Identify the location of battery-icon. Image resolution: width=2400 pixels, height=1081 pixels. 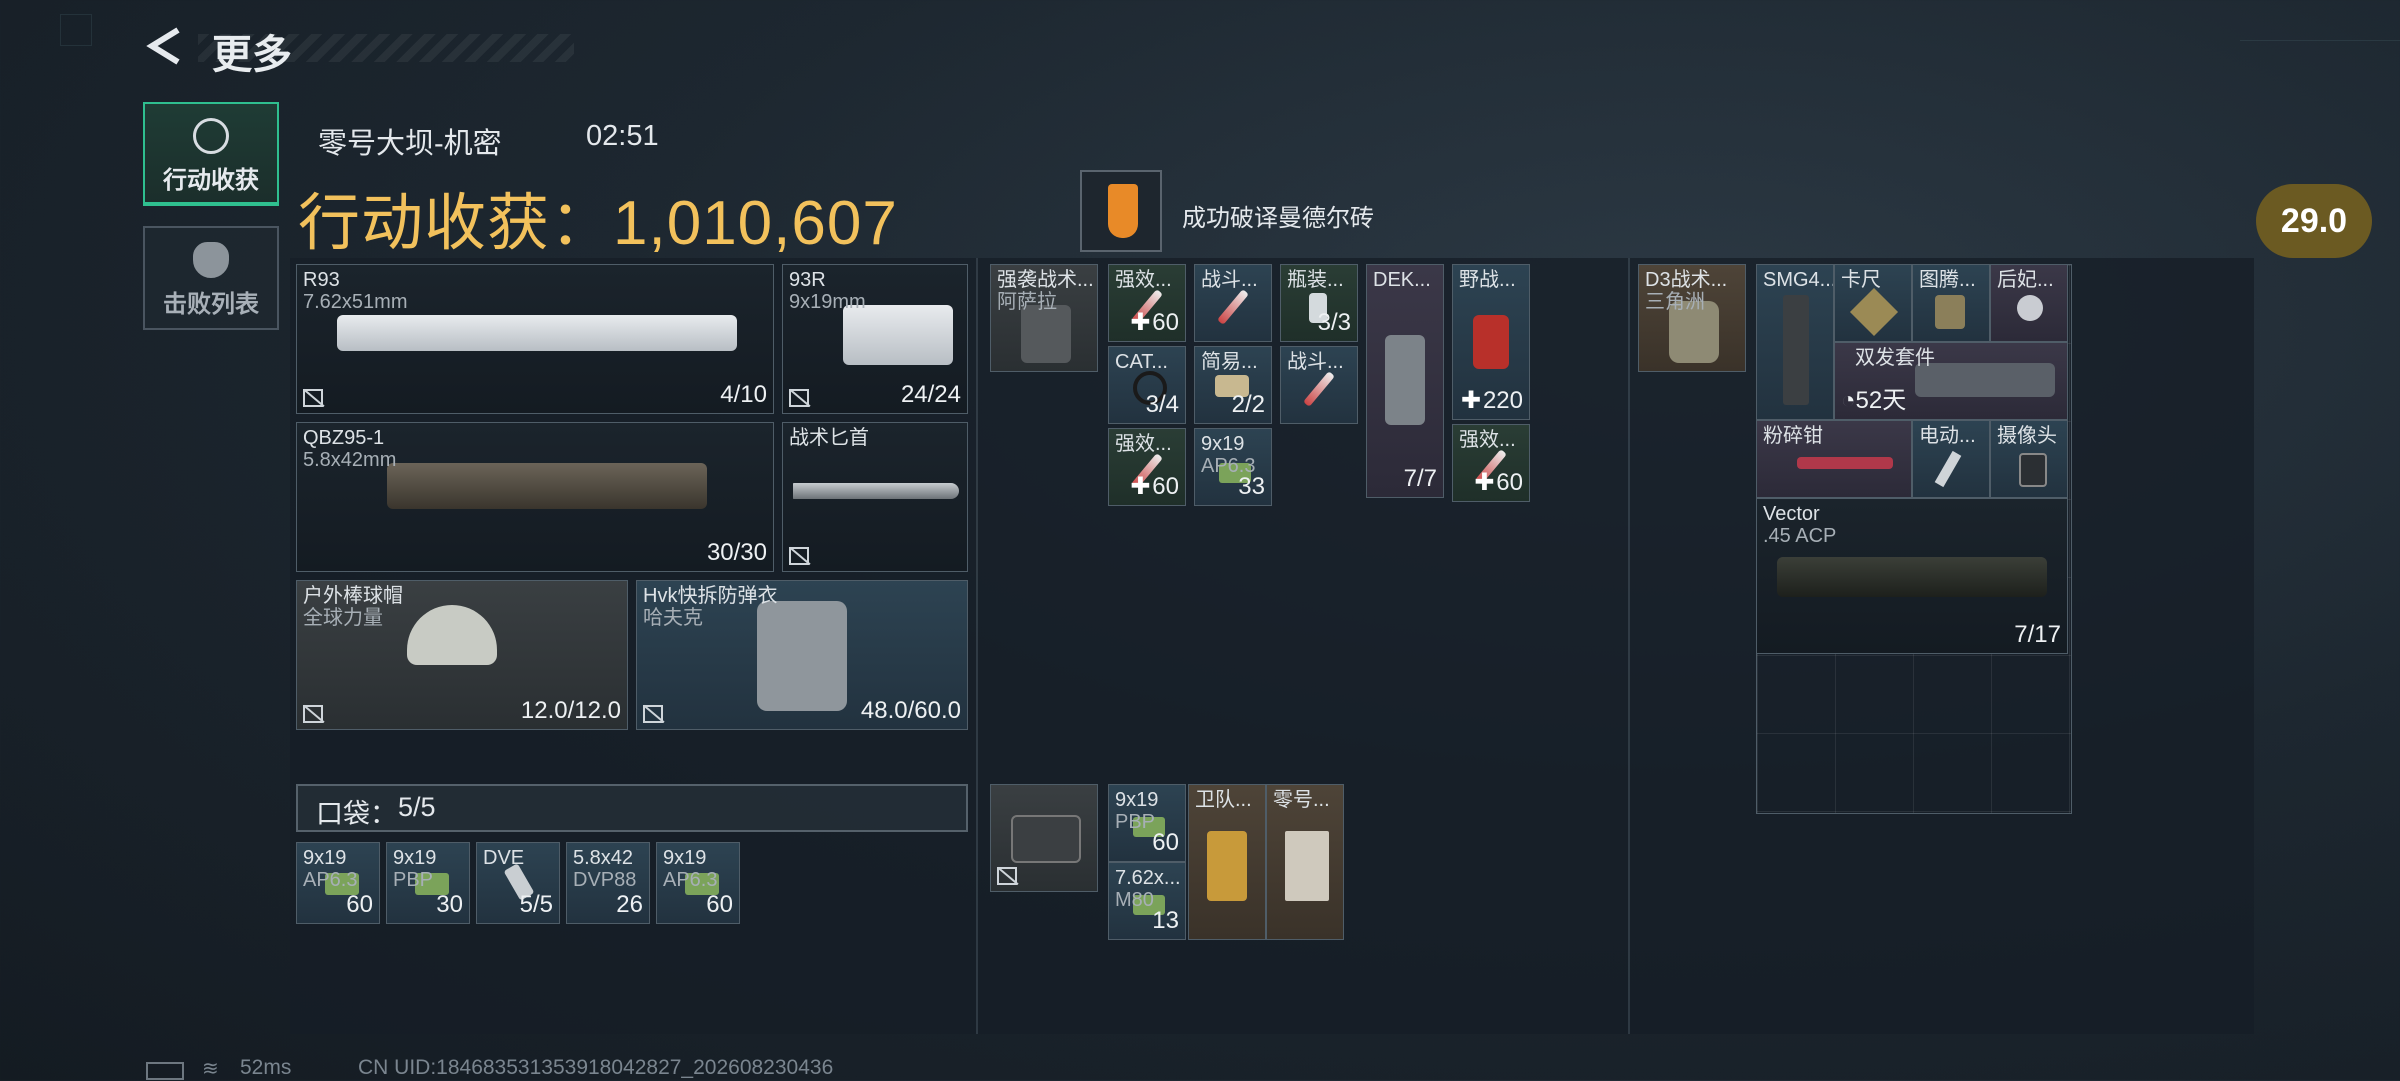
(165, 1071).